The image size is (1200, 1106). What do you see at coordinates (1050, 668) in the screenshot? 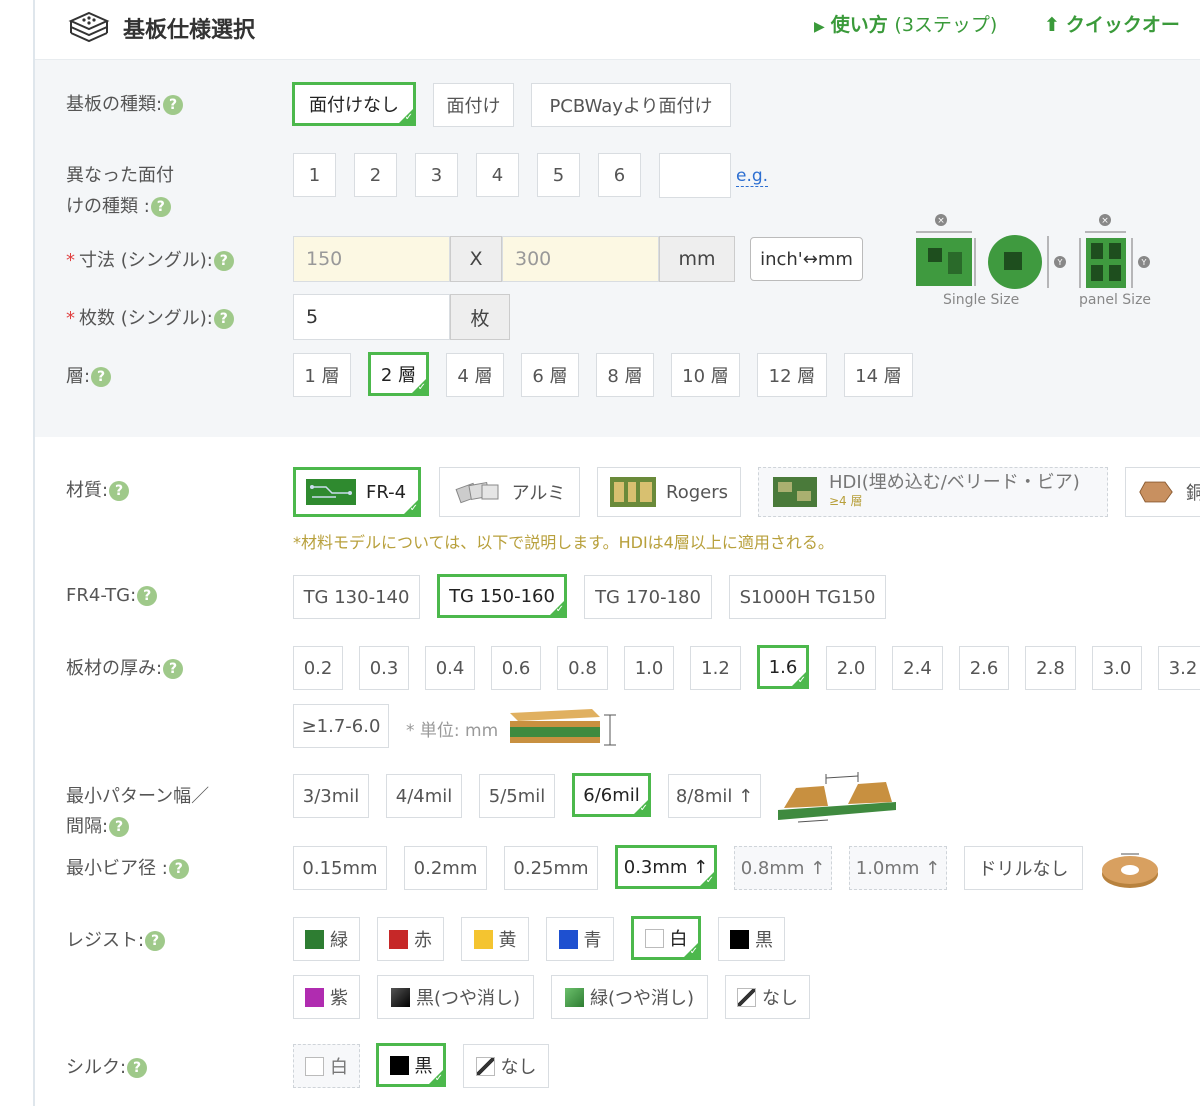
I see `thickness-2-8: 2.8` at bounding box center [1050, 668].